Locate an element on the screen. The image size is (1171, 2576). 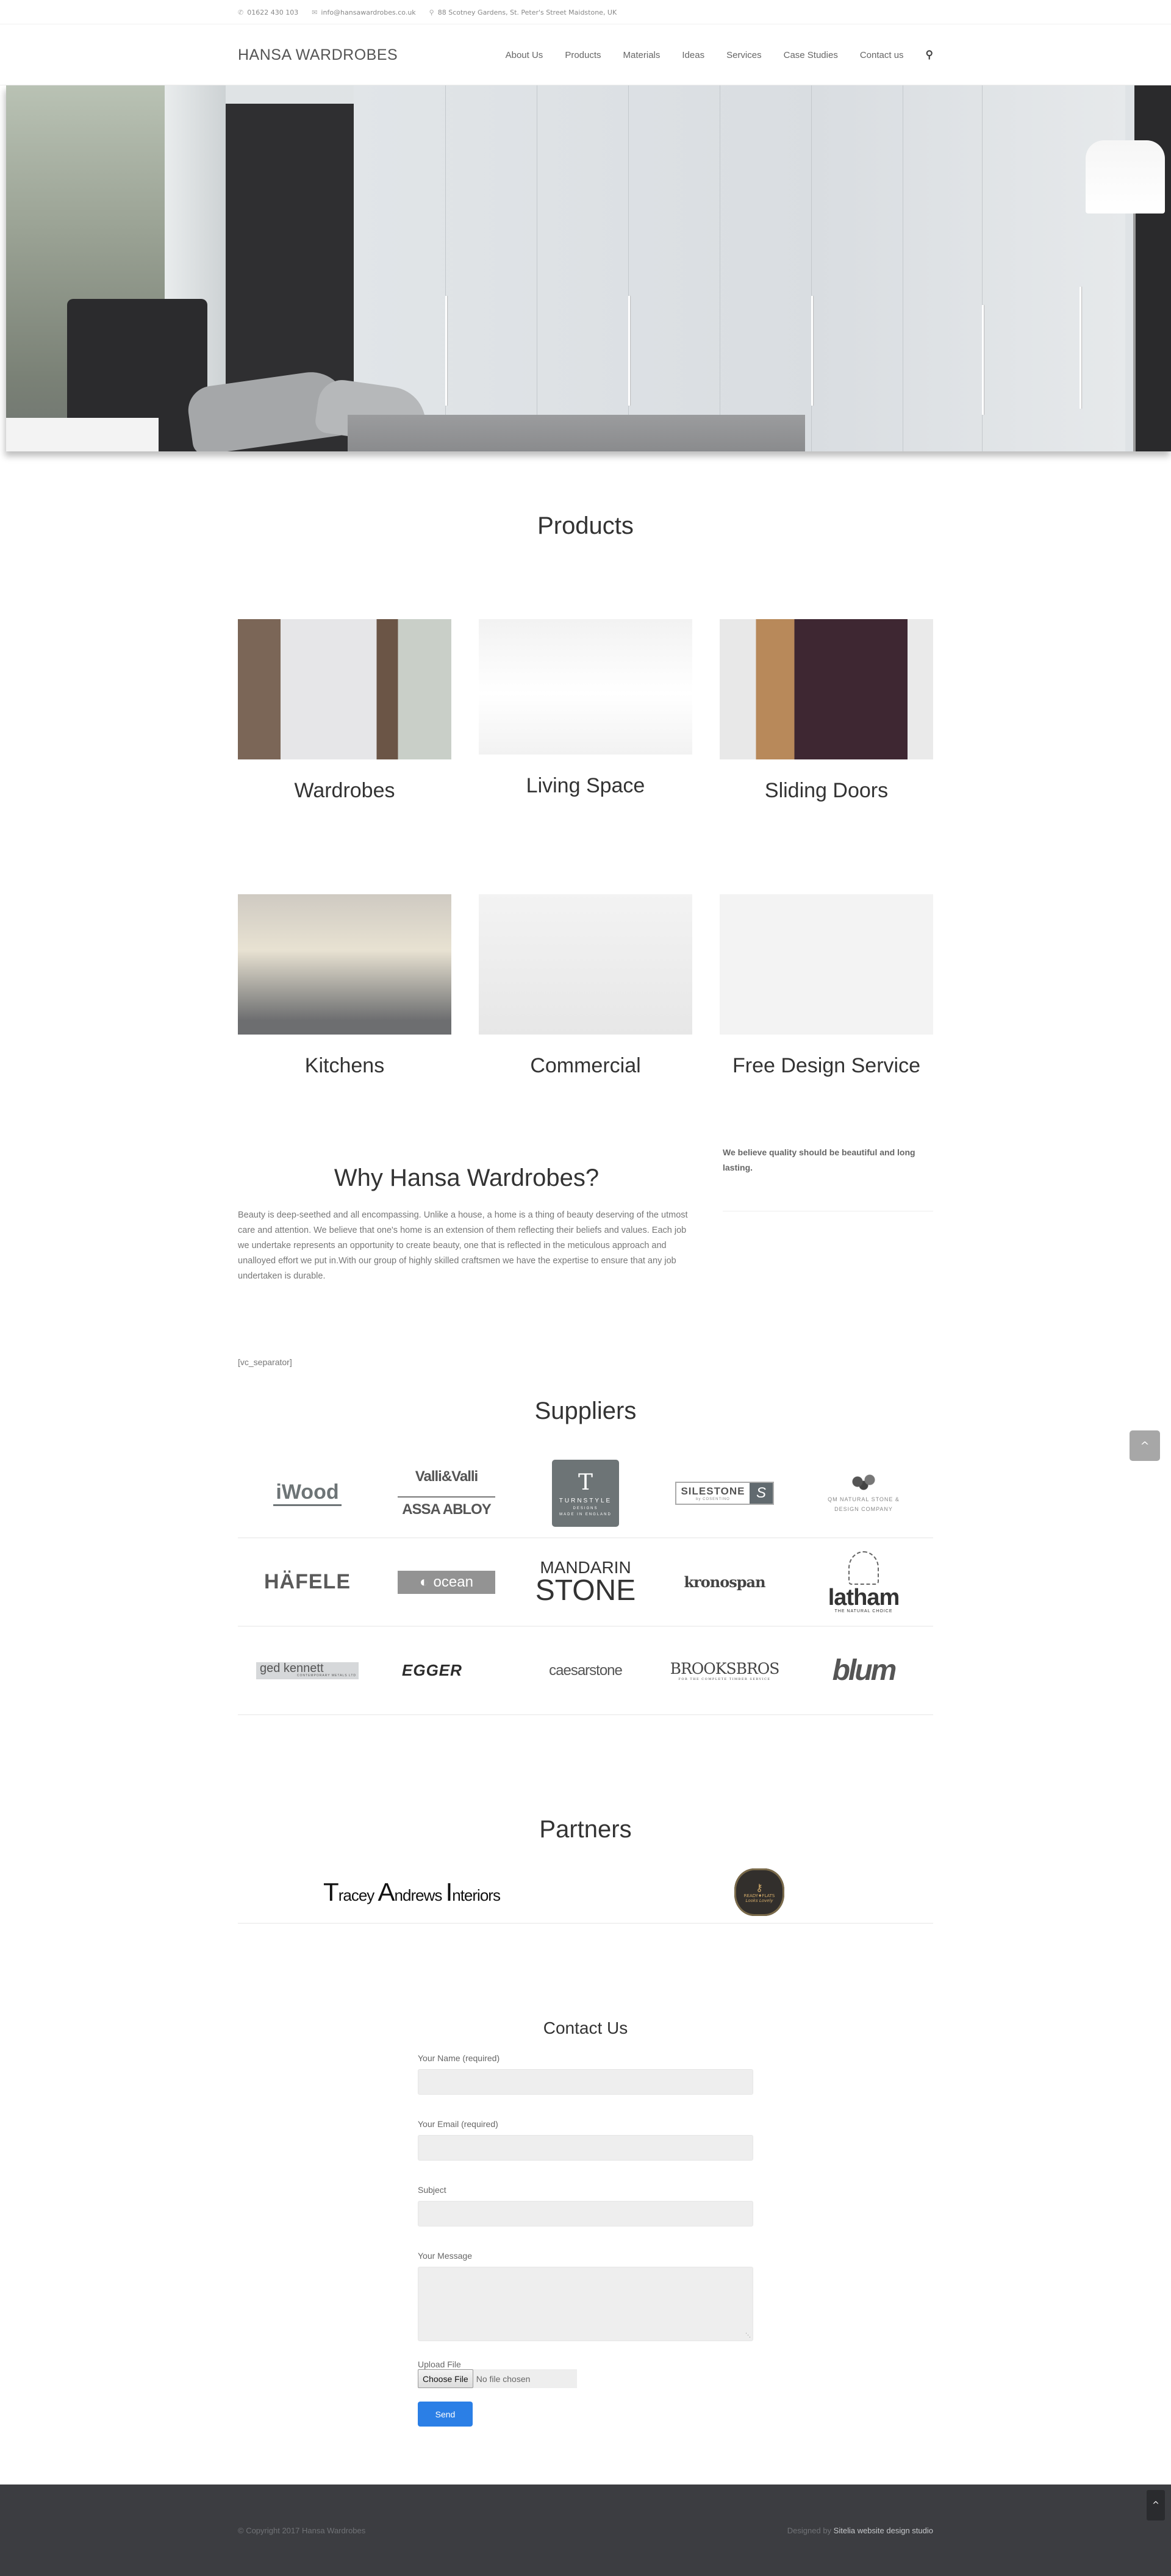
kitchens-image is located at coordinates (344, 965).